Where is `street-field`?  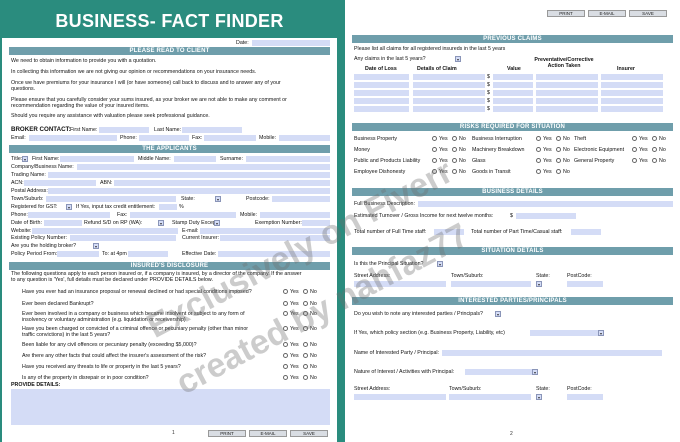 street-field is located at coordinates (400, 284).